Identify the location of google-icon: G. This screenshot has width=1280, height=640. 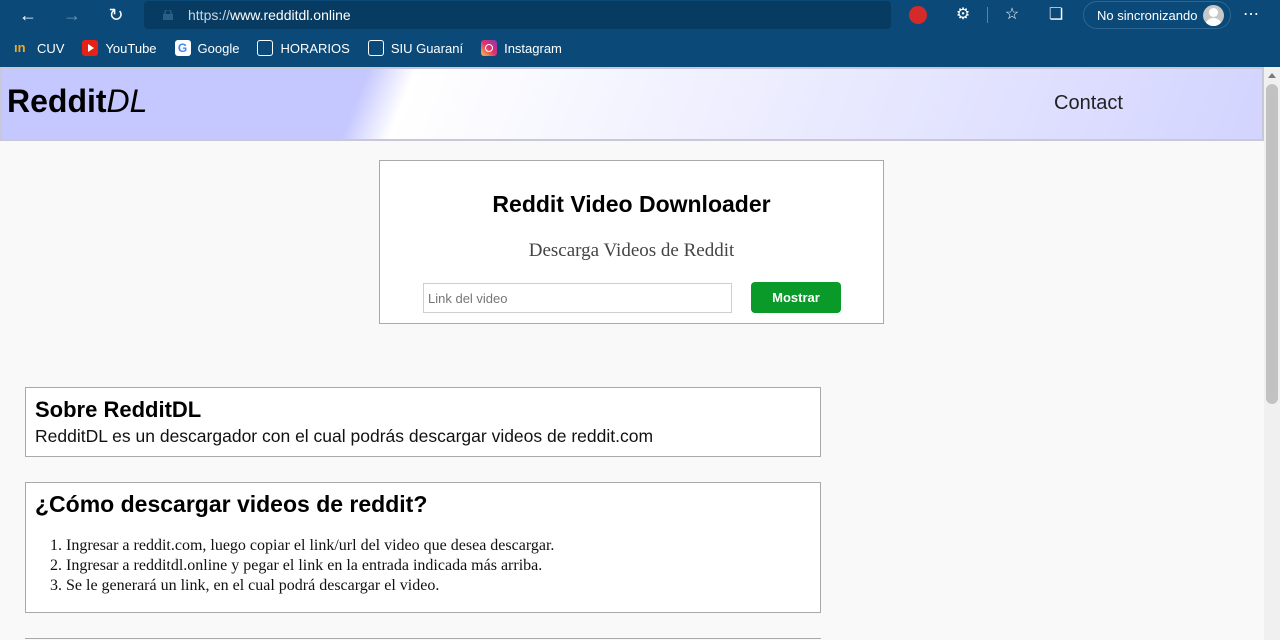
(182, 48).